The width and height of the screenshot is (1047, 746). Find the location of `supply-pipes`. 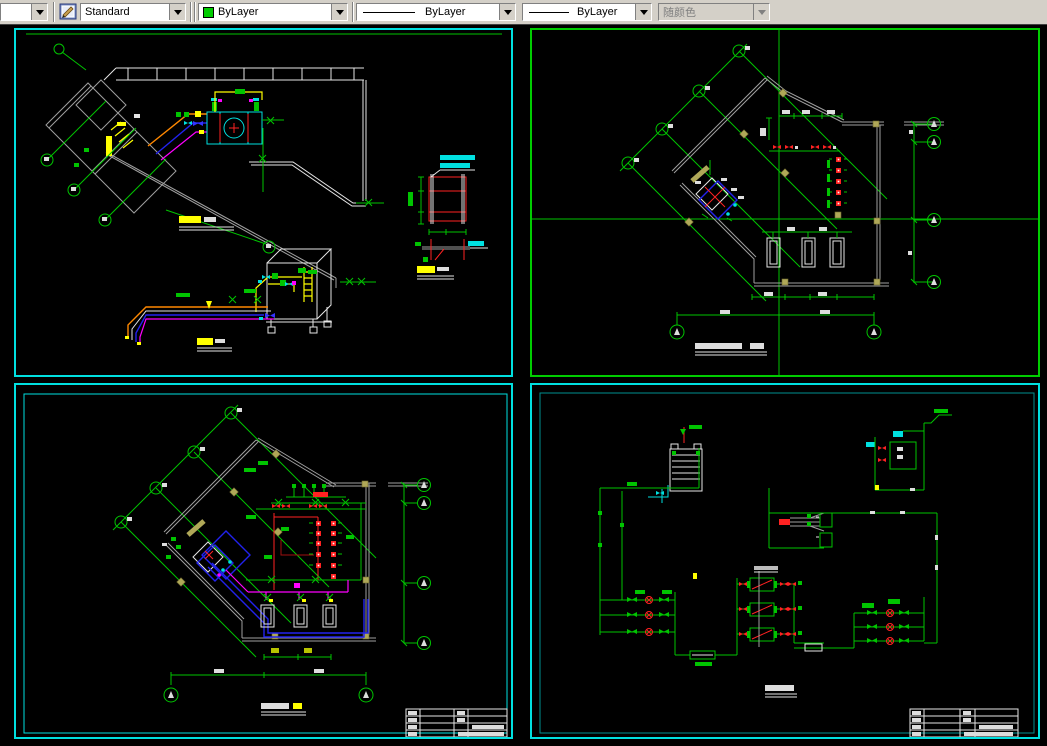

supply-pipes is located at coordinates (177, 136).